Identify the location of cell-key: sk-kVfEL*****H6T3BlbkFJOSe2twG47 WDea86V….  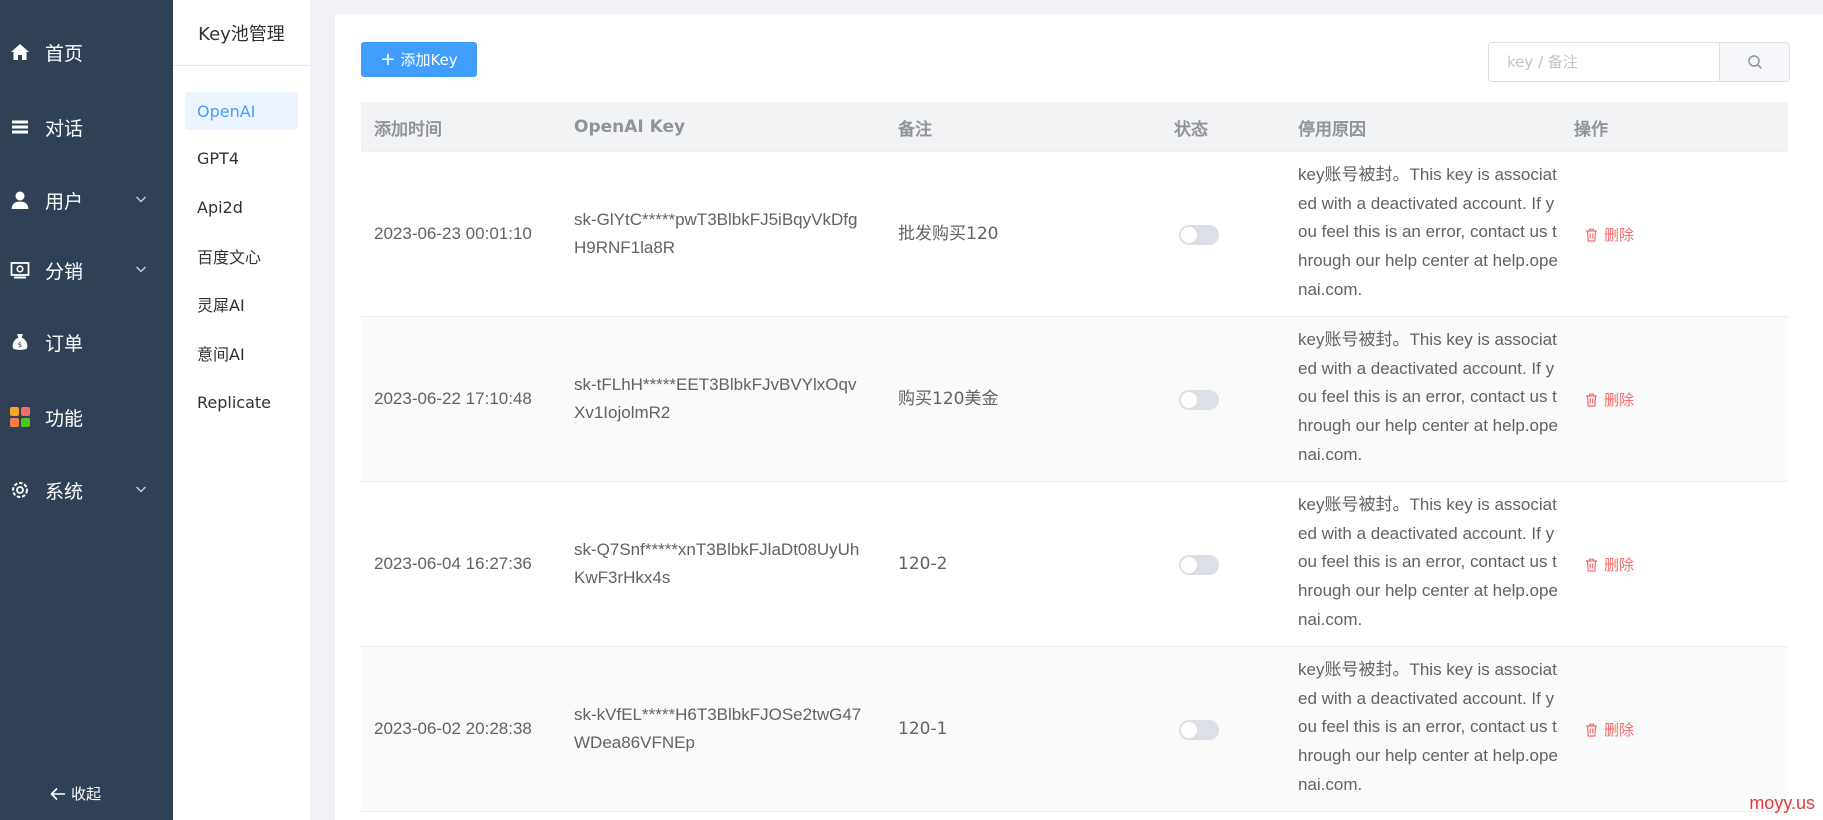
(717, 729).